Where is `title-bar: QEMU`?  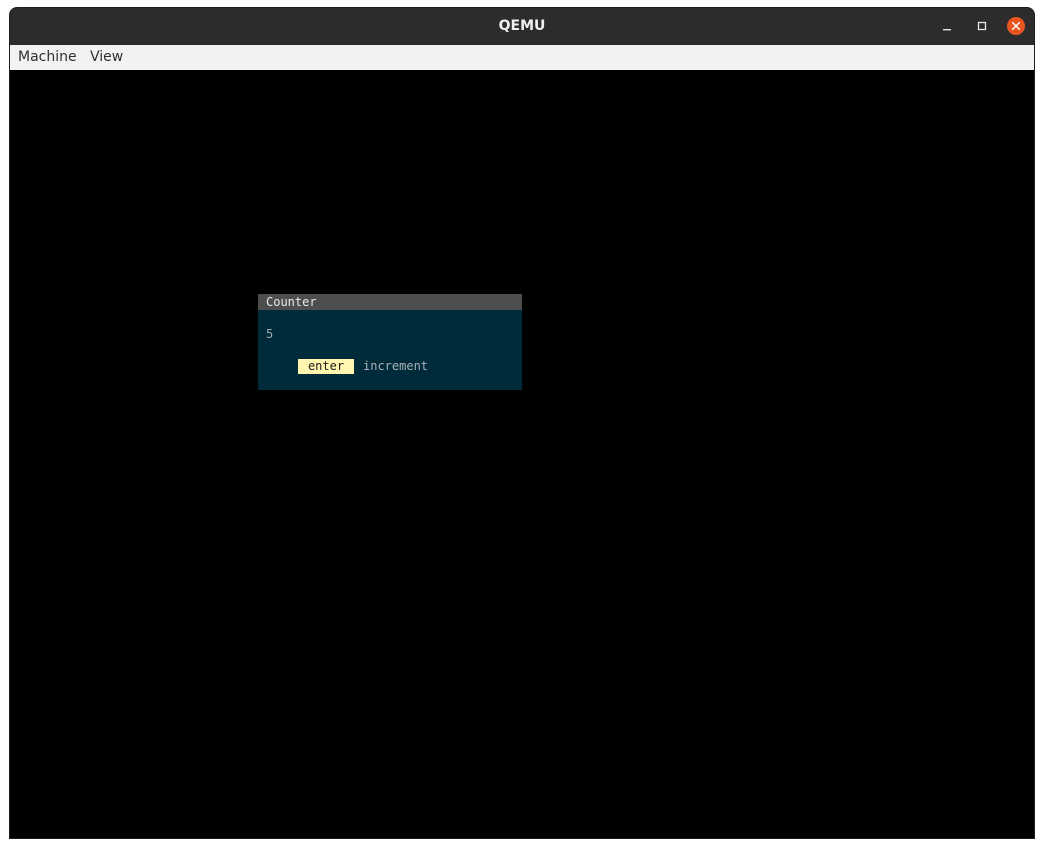 title-bar: QEMU is located at coordinates (522, 27).